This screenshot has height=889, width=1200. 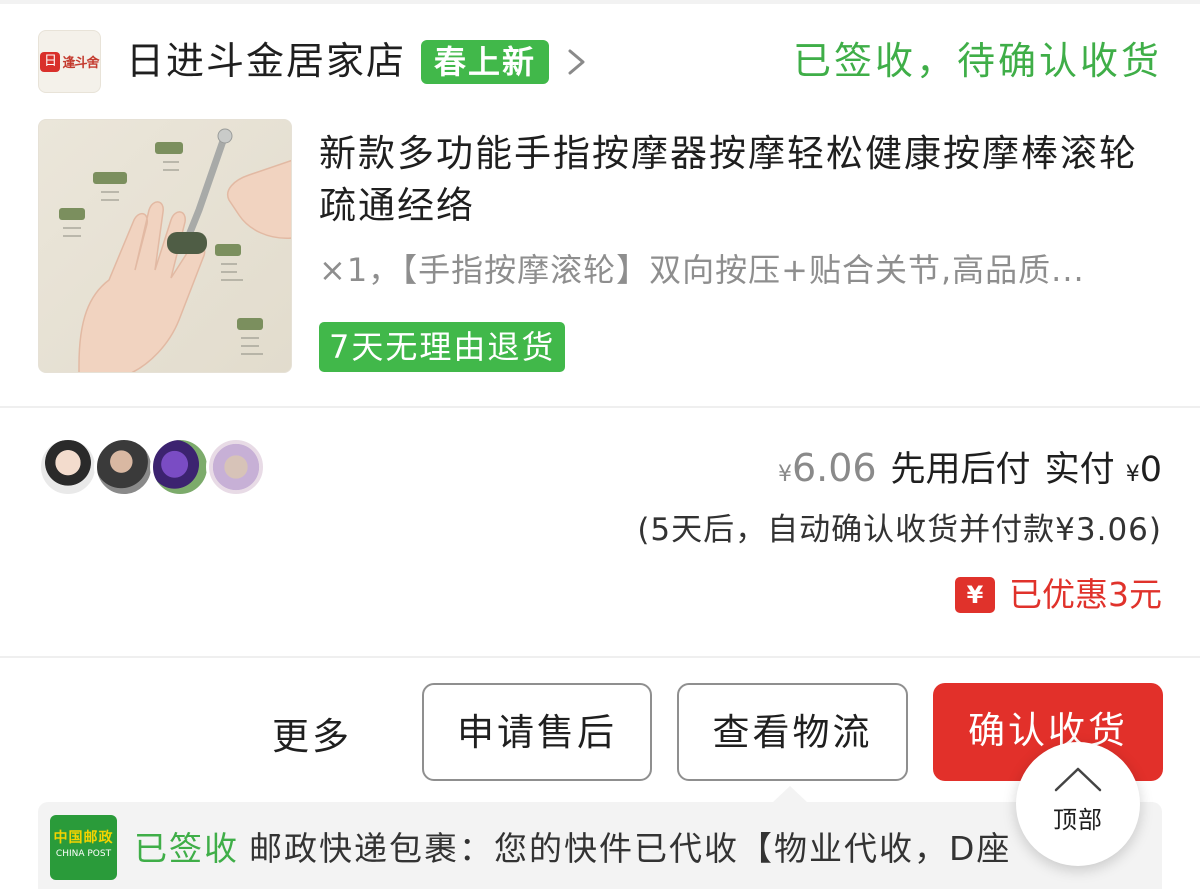 I want to click on store-logo-text: 逢斗舍, so click(x=80, y=63).